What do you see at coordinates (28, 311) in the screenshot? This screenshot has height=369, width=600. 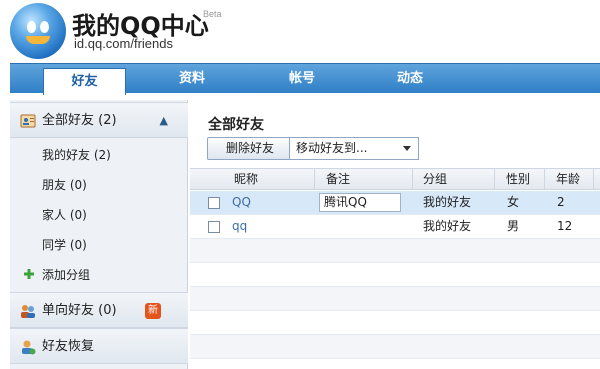 I see `users-icon` at bounding box center [28, 311].